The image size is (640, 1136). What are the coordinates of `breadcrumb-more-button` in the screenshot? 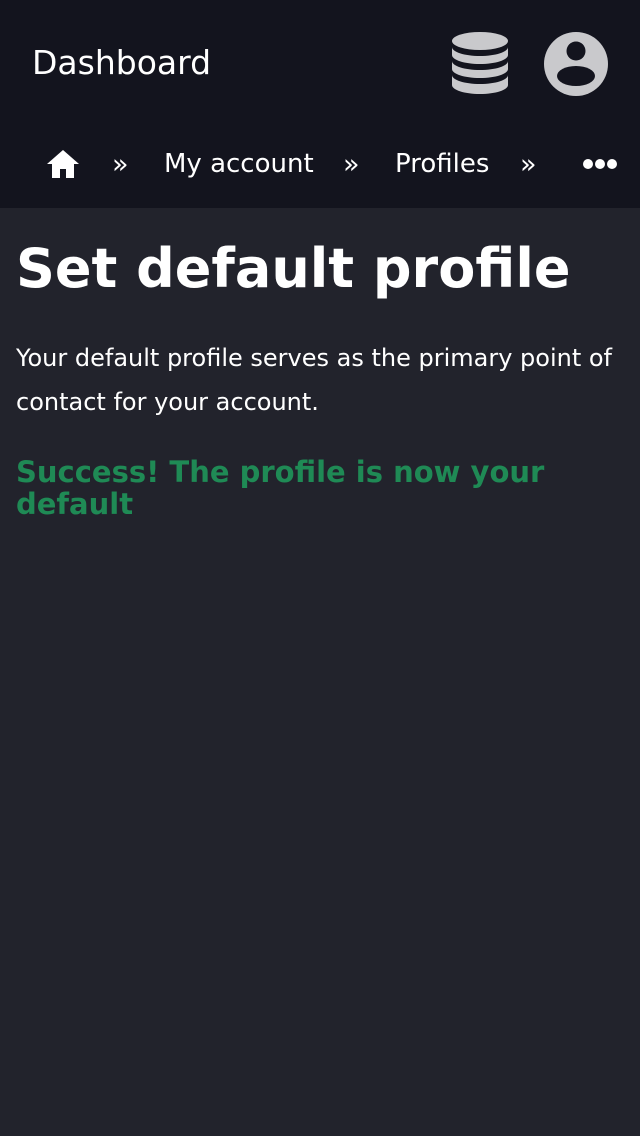 It's located at (600, 164).